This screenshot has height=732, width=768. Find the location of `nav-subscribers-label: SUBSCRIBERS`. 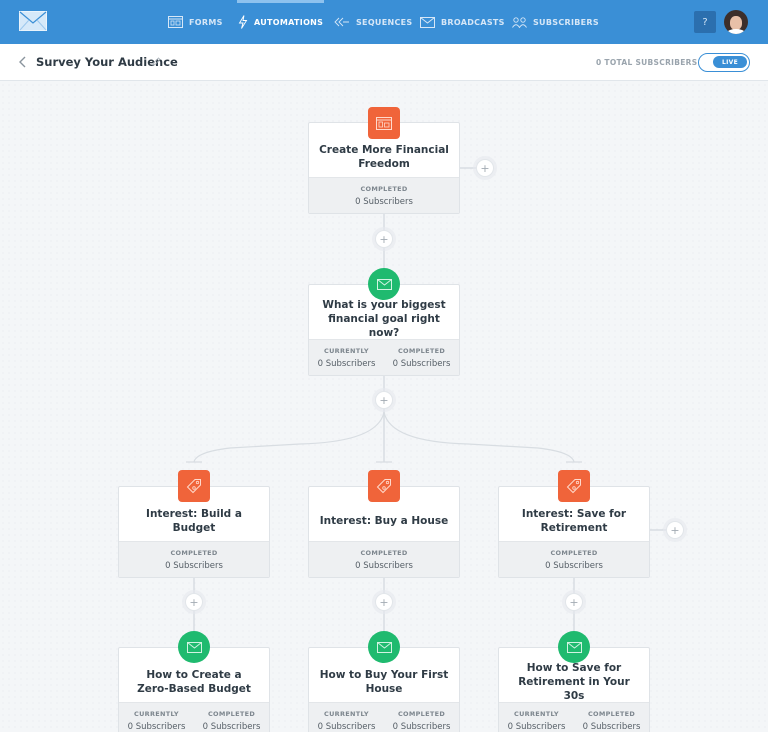

nav-subscribers-label: SUBSCRIBERS is located at coordinates (566, 22).